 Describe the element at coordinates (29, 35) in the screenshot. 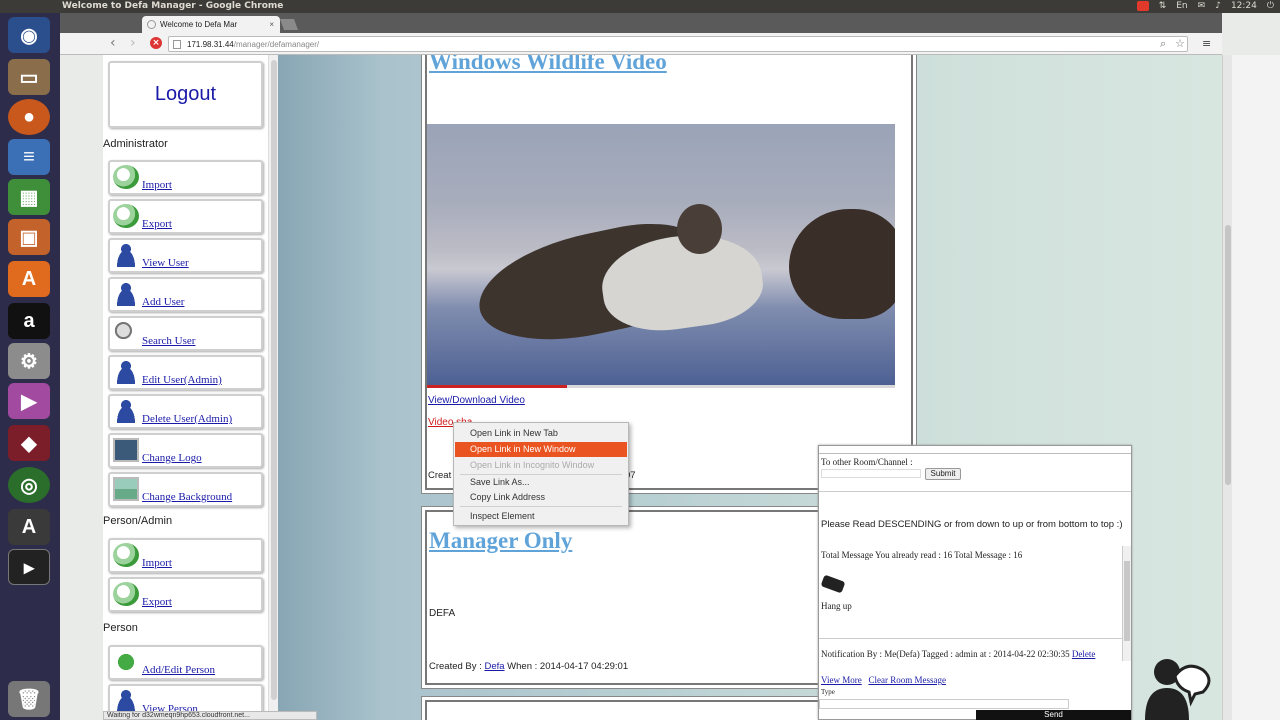

I see `ubuntu-dash-icon: ◉` at that location.